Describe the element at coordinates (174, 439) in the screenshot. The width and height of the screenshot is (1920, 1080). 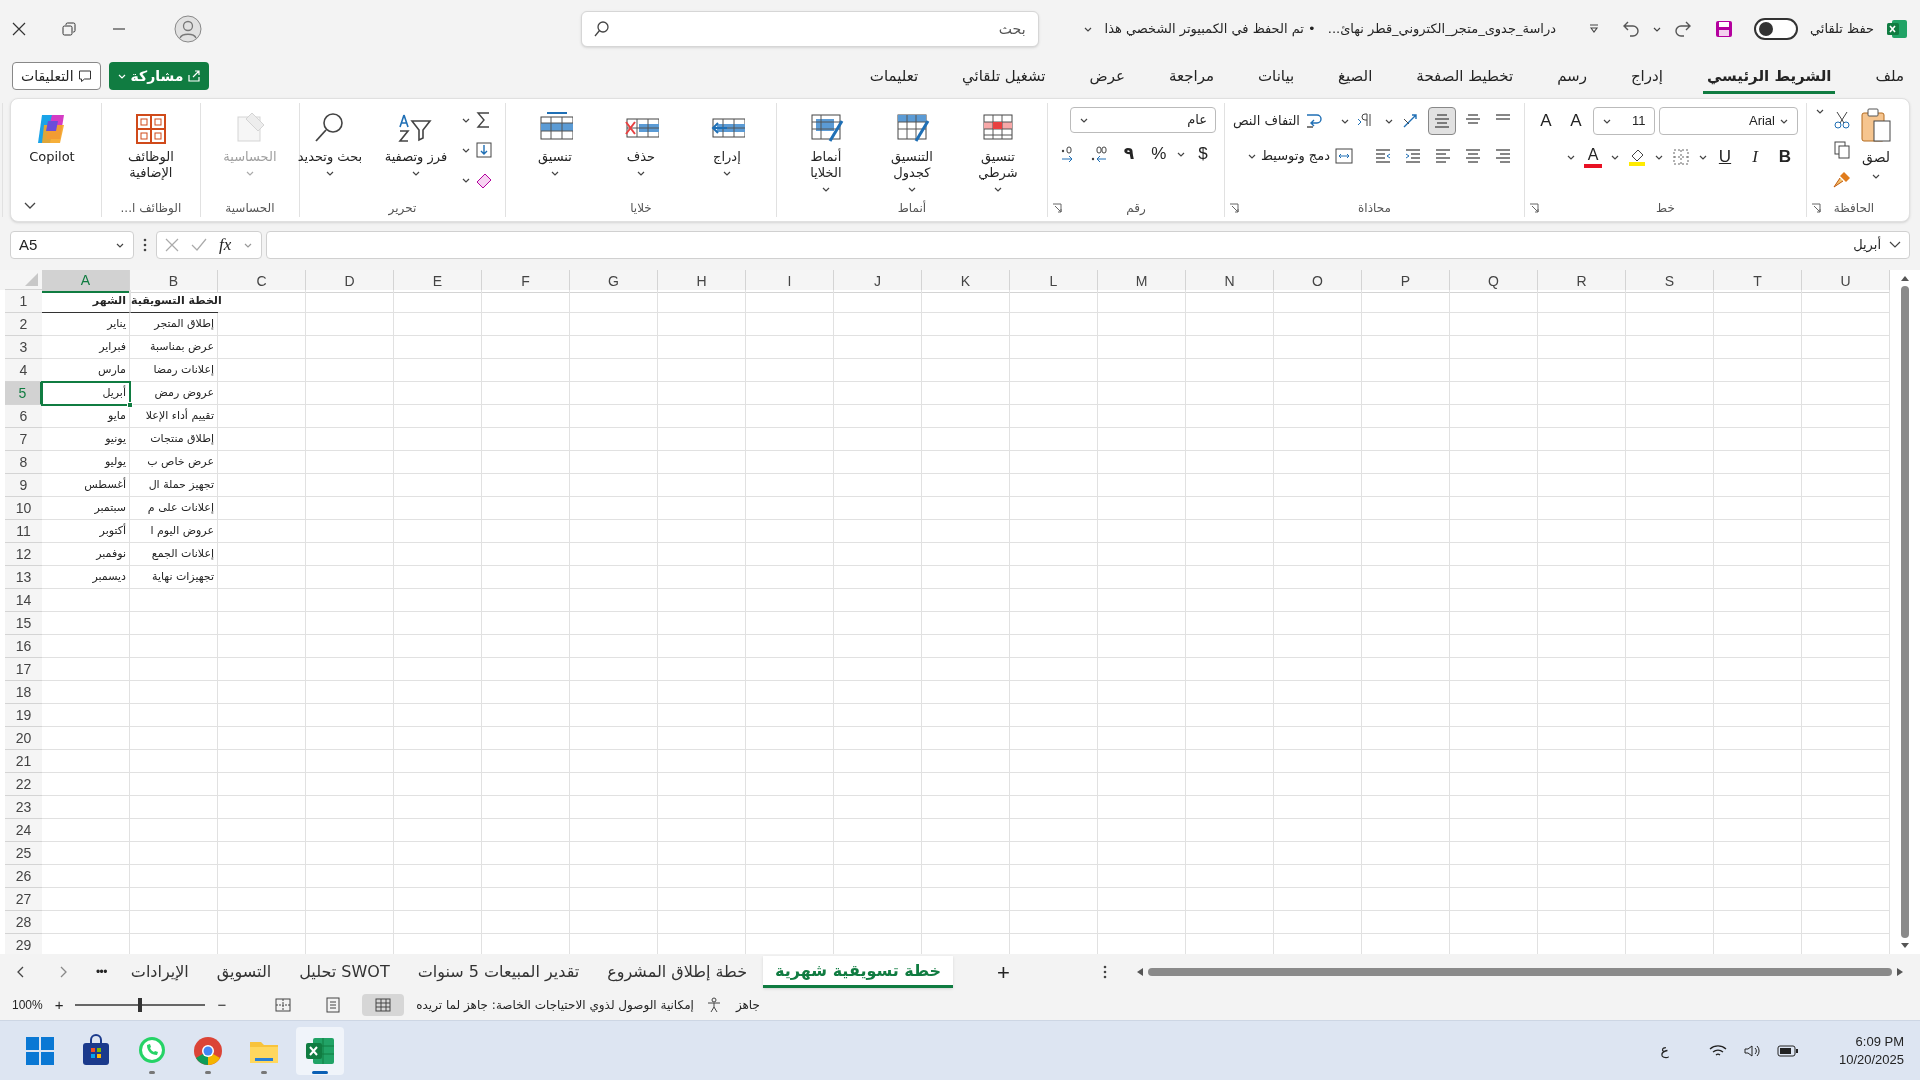
I see `table-cell: إطلاق منتجات` at that location.